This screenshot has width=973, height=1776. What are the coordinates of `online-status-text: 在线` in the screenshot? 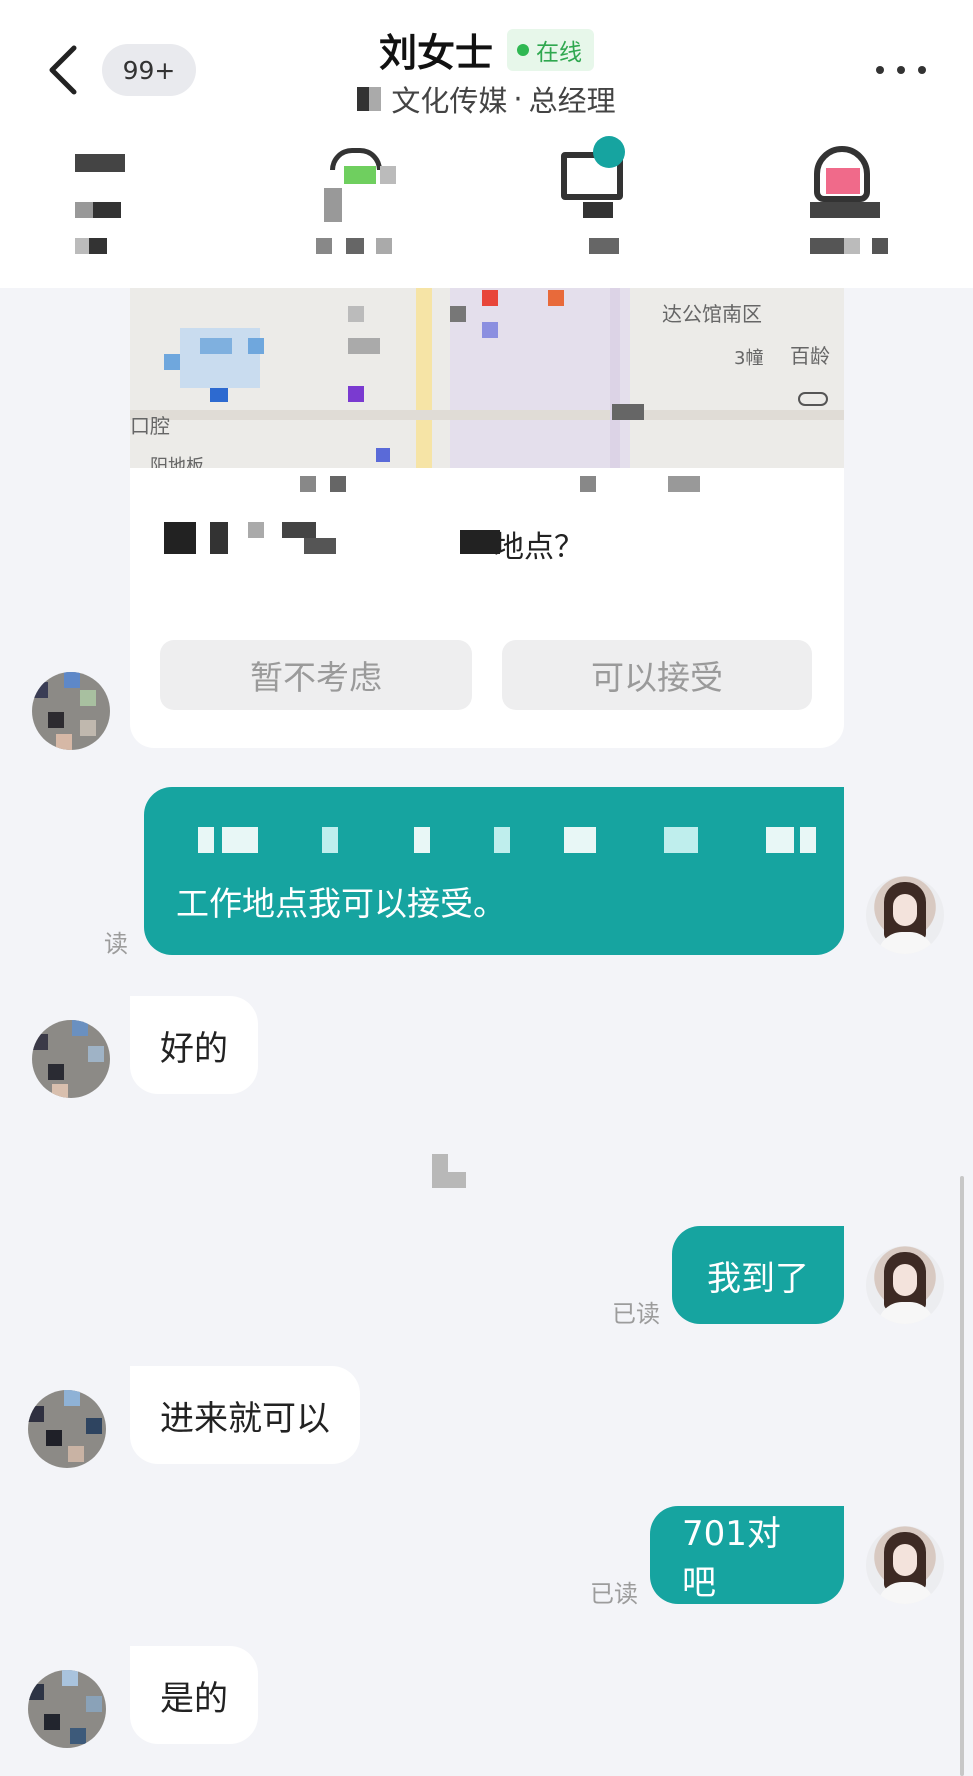 It's located at (559, 52).